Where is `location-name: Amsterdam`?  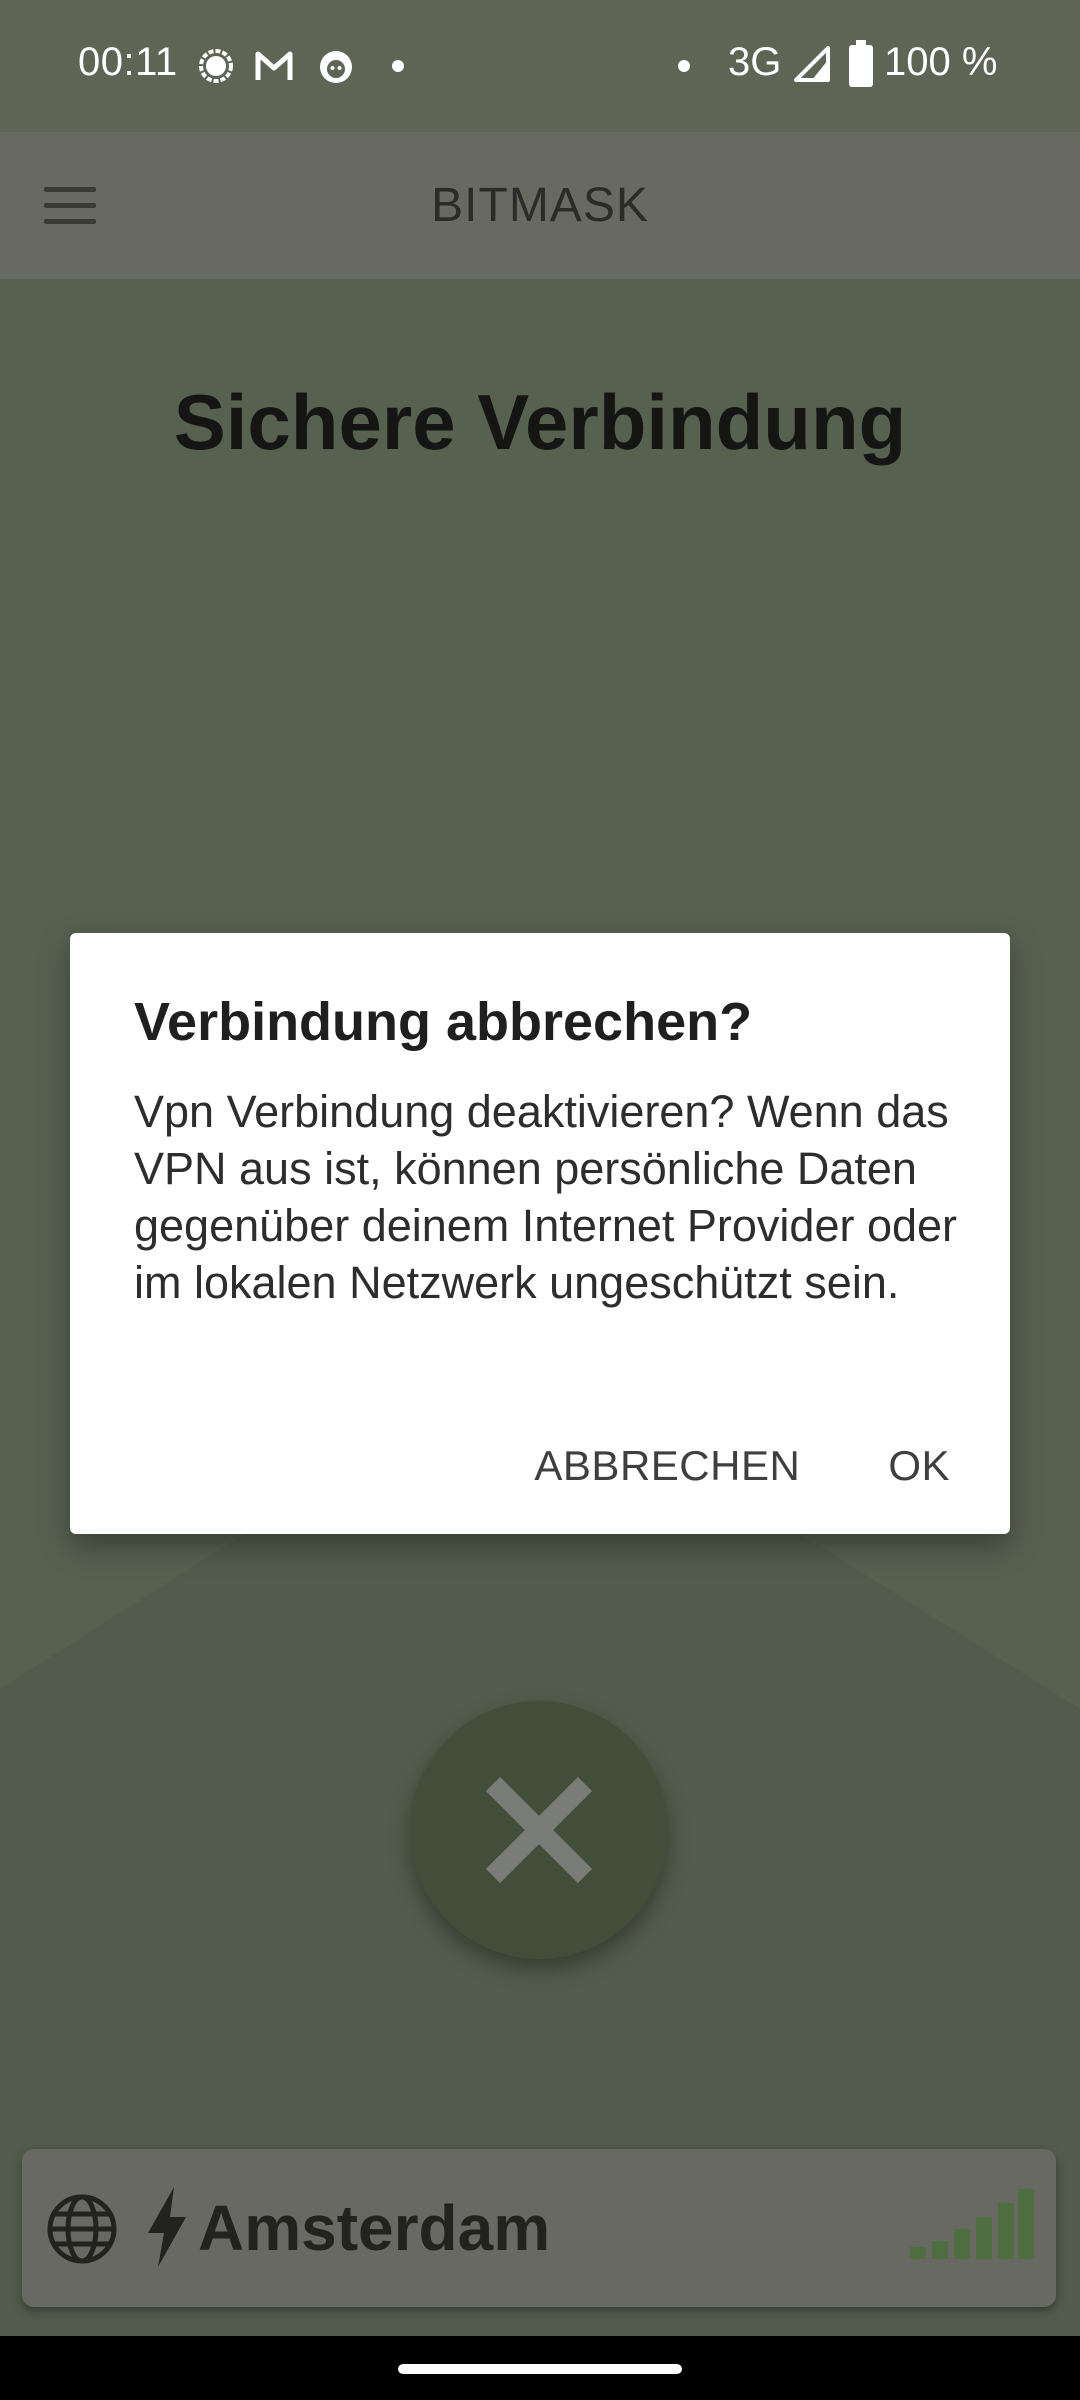
location-name: Amsterdam is located at coordinates (374, 2228).